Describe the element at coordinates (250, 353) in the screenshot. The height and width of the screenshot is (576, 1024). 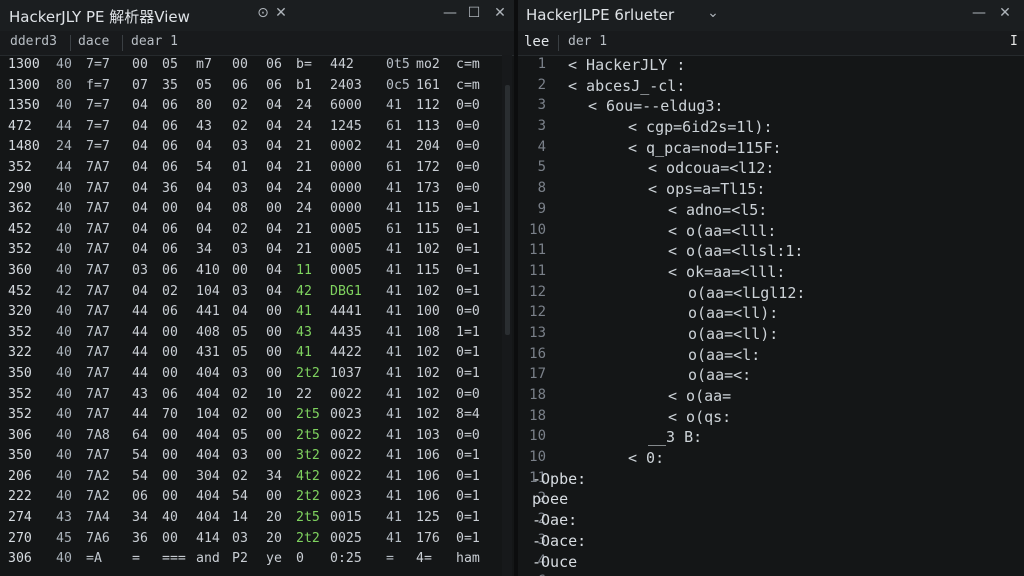
I see `table-row: 322 40 7A7 44 00 431 05 00 41 4422 41 102 0=1` at that location.